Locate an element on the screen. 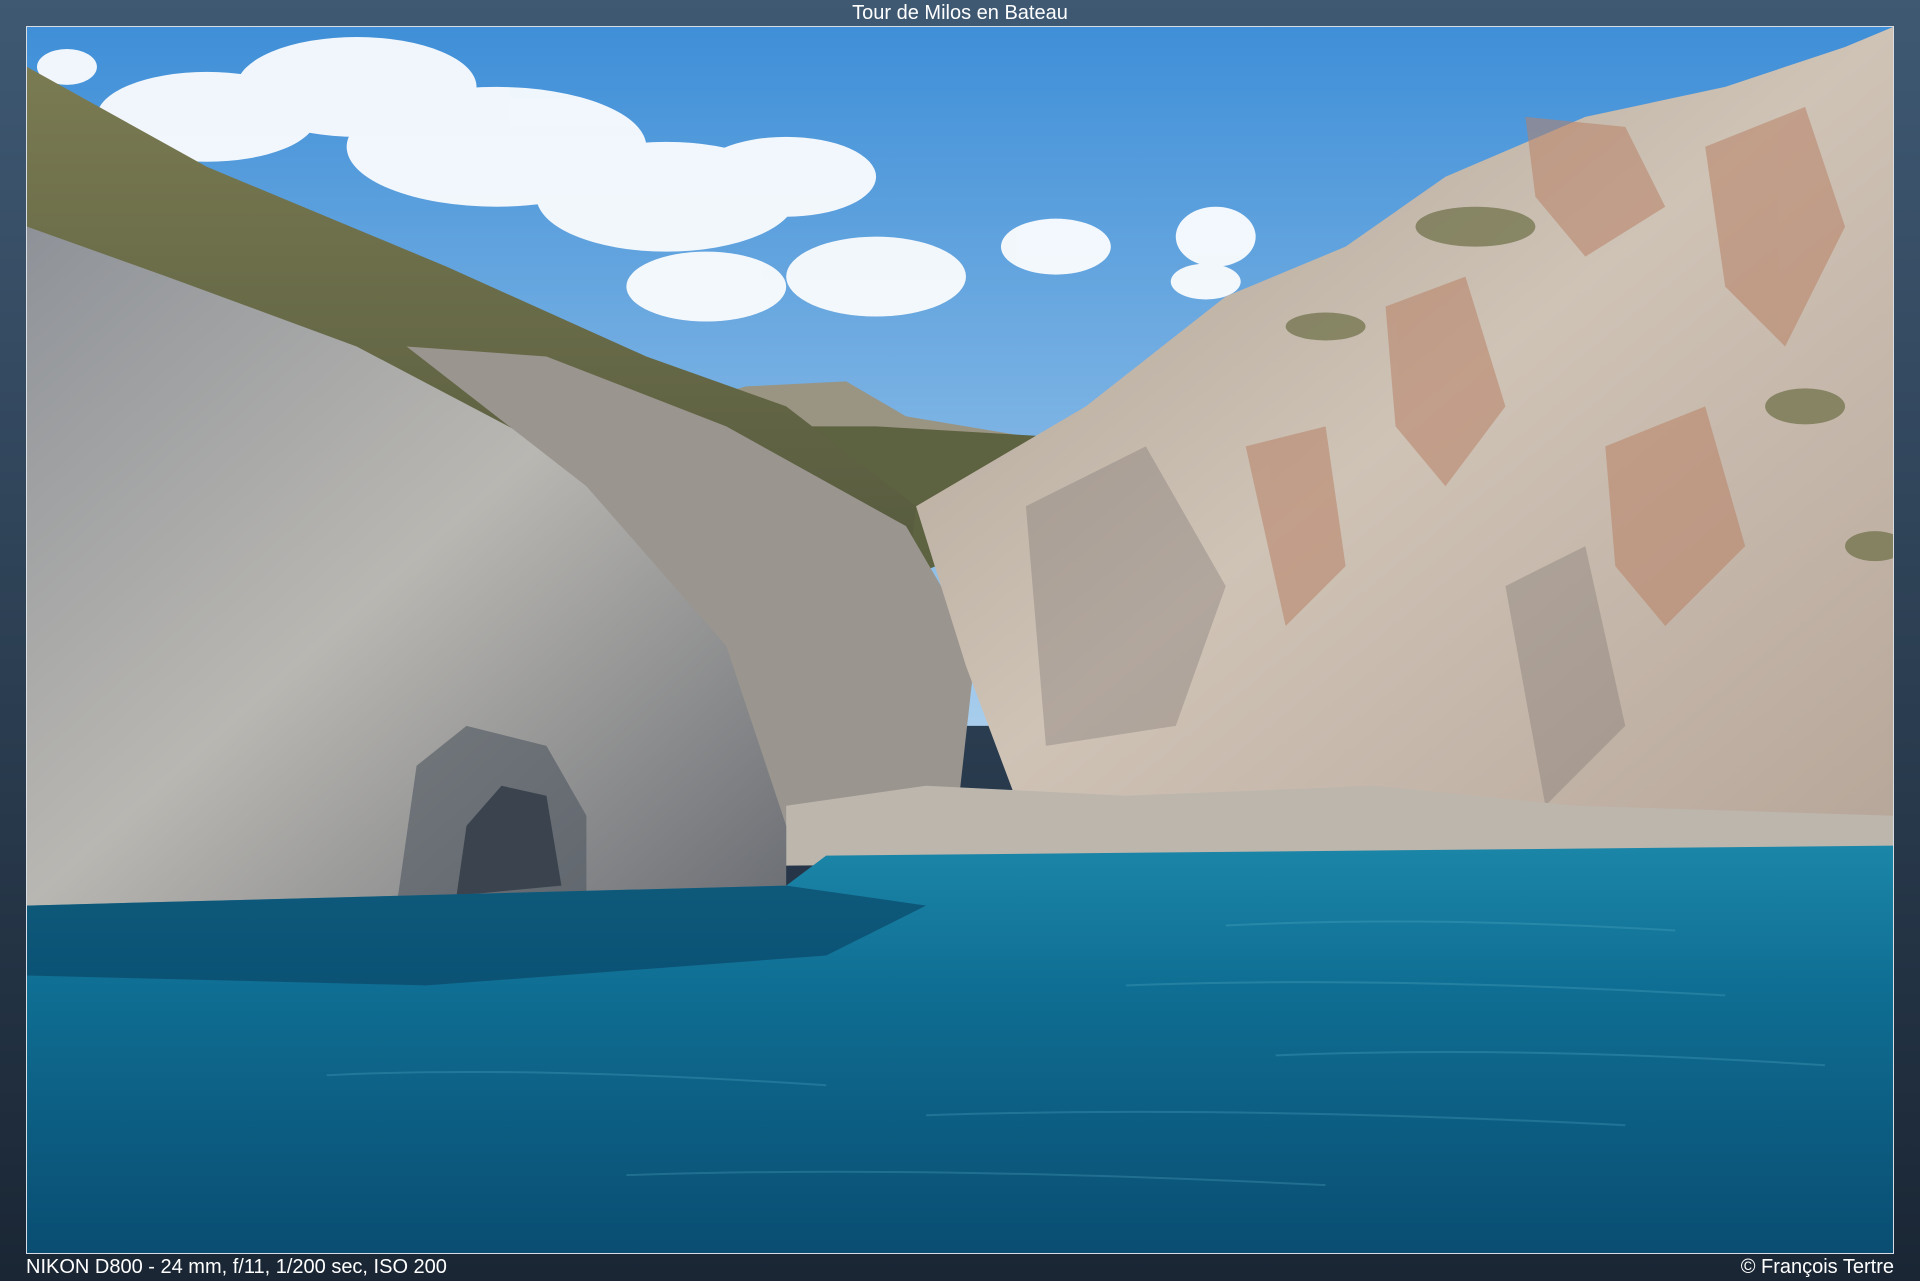  copyright-notice: © François Tertre is located at coordinates (1817, 1267).